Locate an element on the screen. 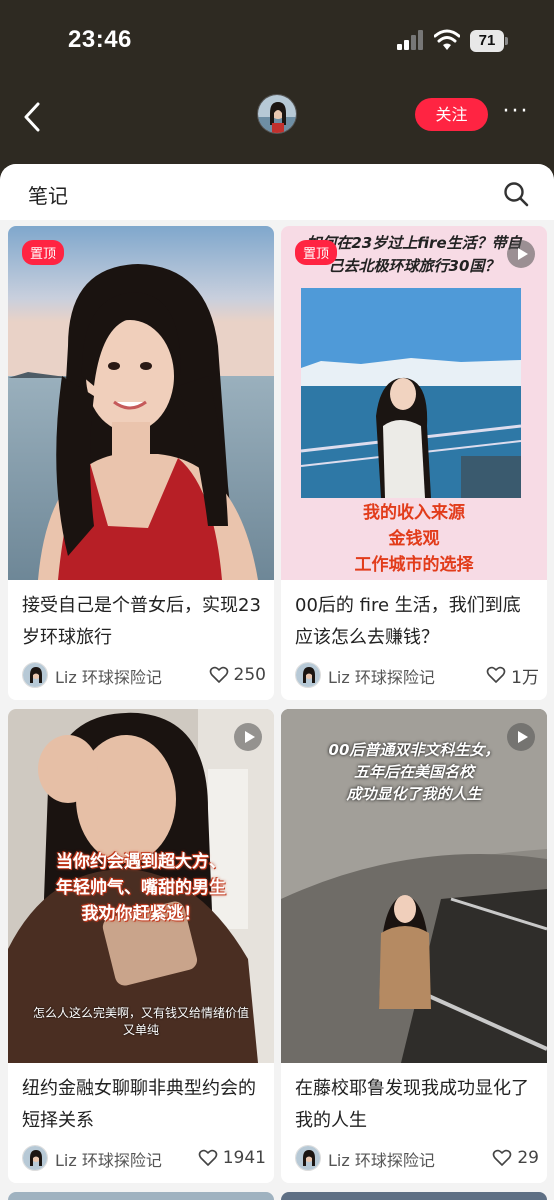  like-button: 1万 is located at coordinates (512, 675).